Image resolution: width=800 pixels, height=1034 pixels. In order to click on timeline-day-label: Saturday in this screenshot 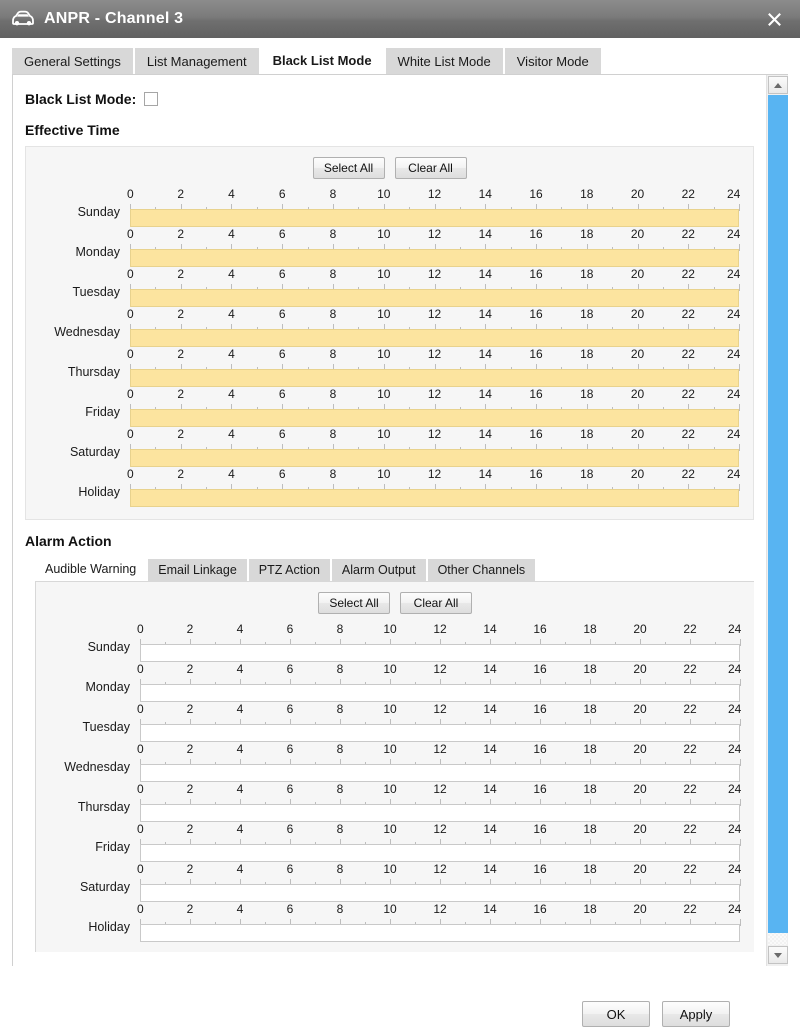, I will do `click(94, 452)`.